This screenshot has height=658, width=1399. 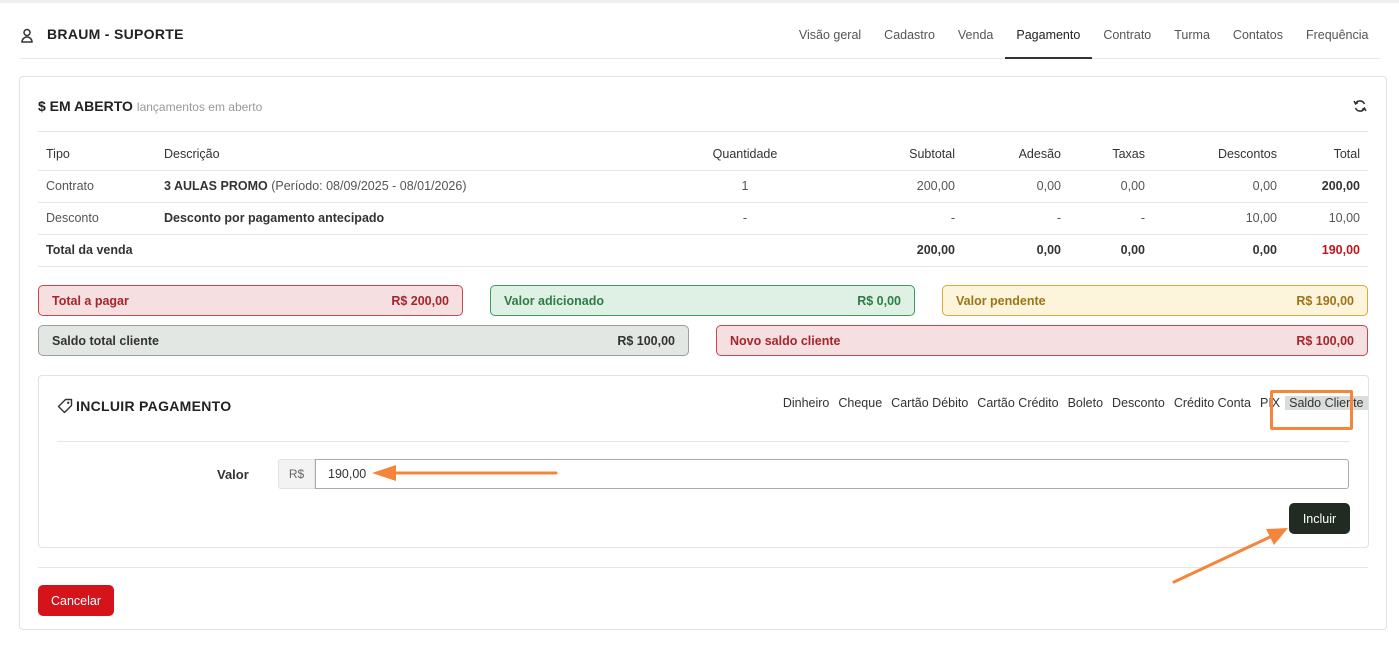 I want to click on method-cartao-credito: Cartão Crédito, so click(x=1018, y=403).